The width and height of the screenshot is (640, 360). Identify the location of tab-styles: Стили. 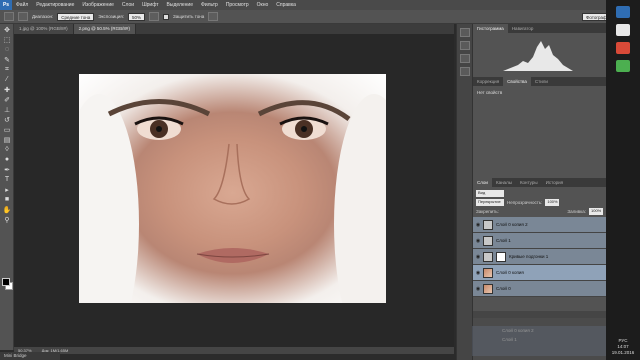
(541, 81).